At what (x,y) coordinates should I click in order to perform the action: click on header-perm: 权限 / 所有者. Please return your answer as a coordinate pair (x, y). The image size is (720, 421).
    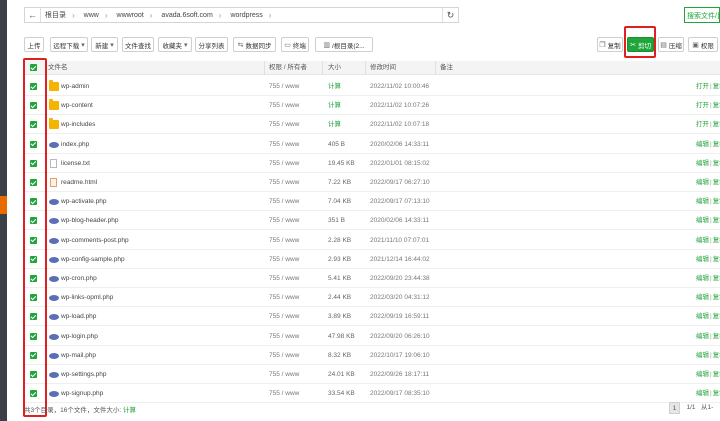
    Looking at the image, I should click on (288, 68).